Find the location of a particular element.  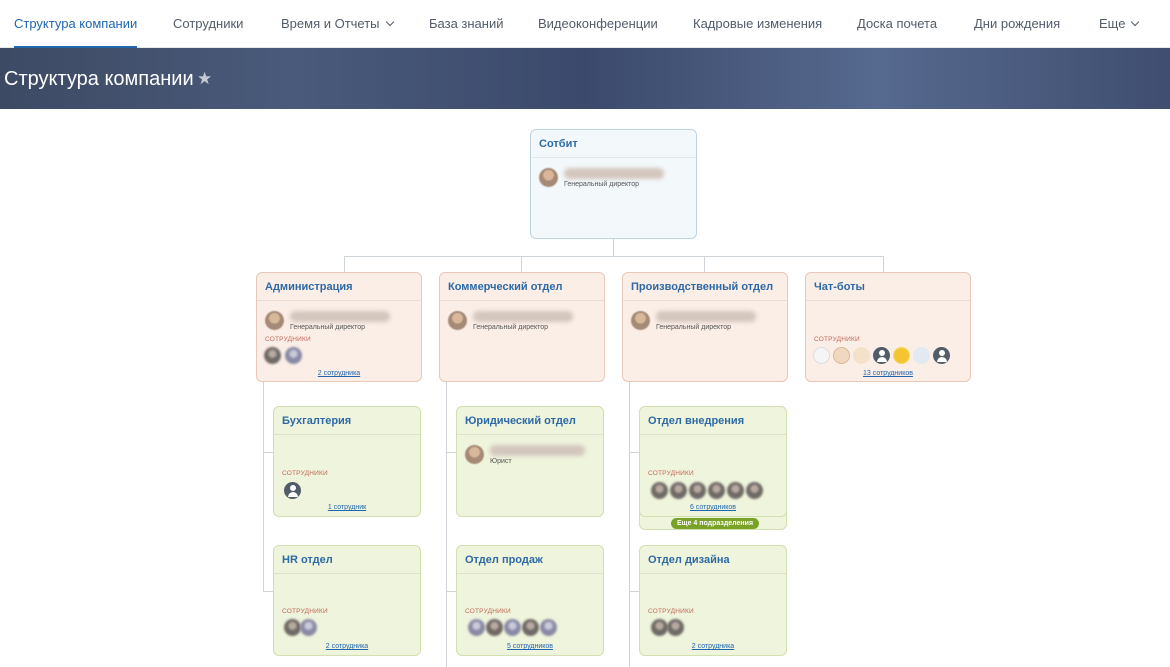

nav-tab-videoconferences: Видеоконференции is located at coordinates (598, 24).